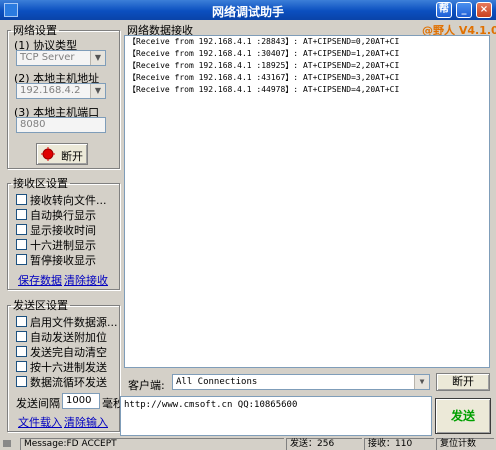 The height and width of the screenshot is (450, 496). Describe the element at coordinates (484, 10) in the screenshot. I see `close-button: ×` at that location.